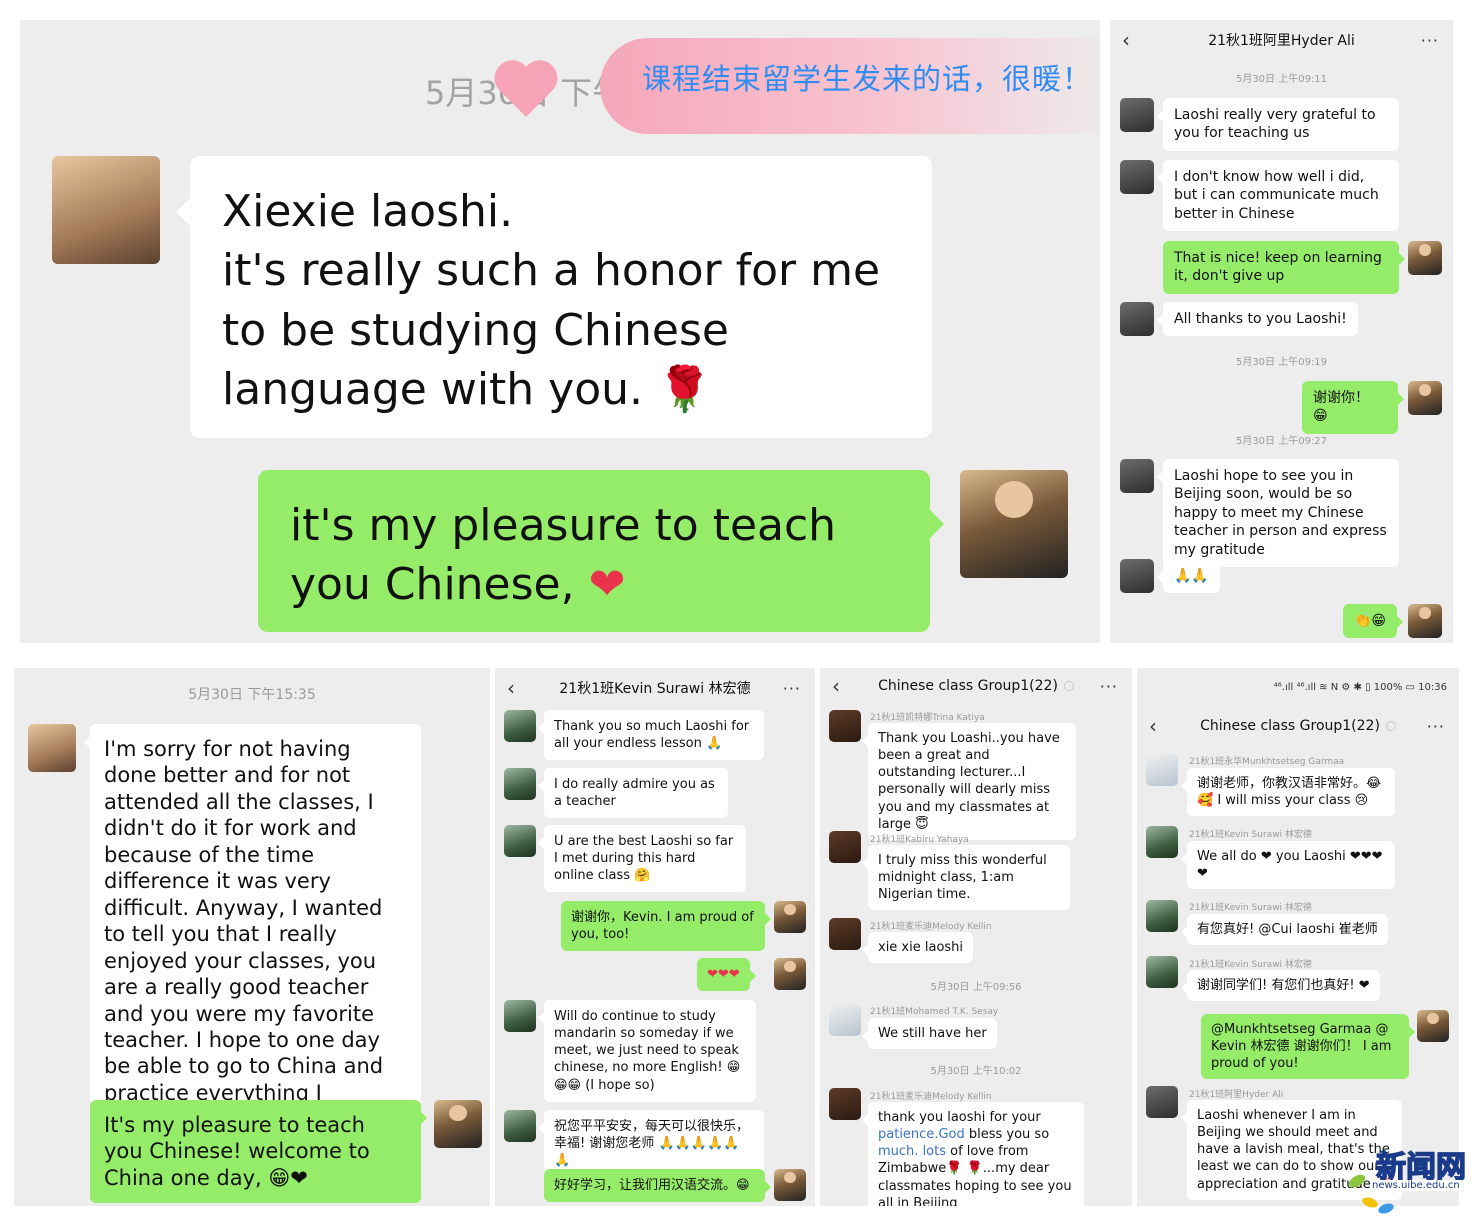 Image resolution: width=1473 pixels, height=1220 pixels. Describe the element at coordinates (1353, 407) in the screenshot. I see `message-sent: 谢谢你！ 😁` at that location.